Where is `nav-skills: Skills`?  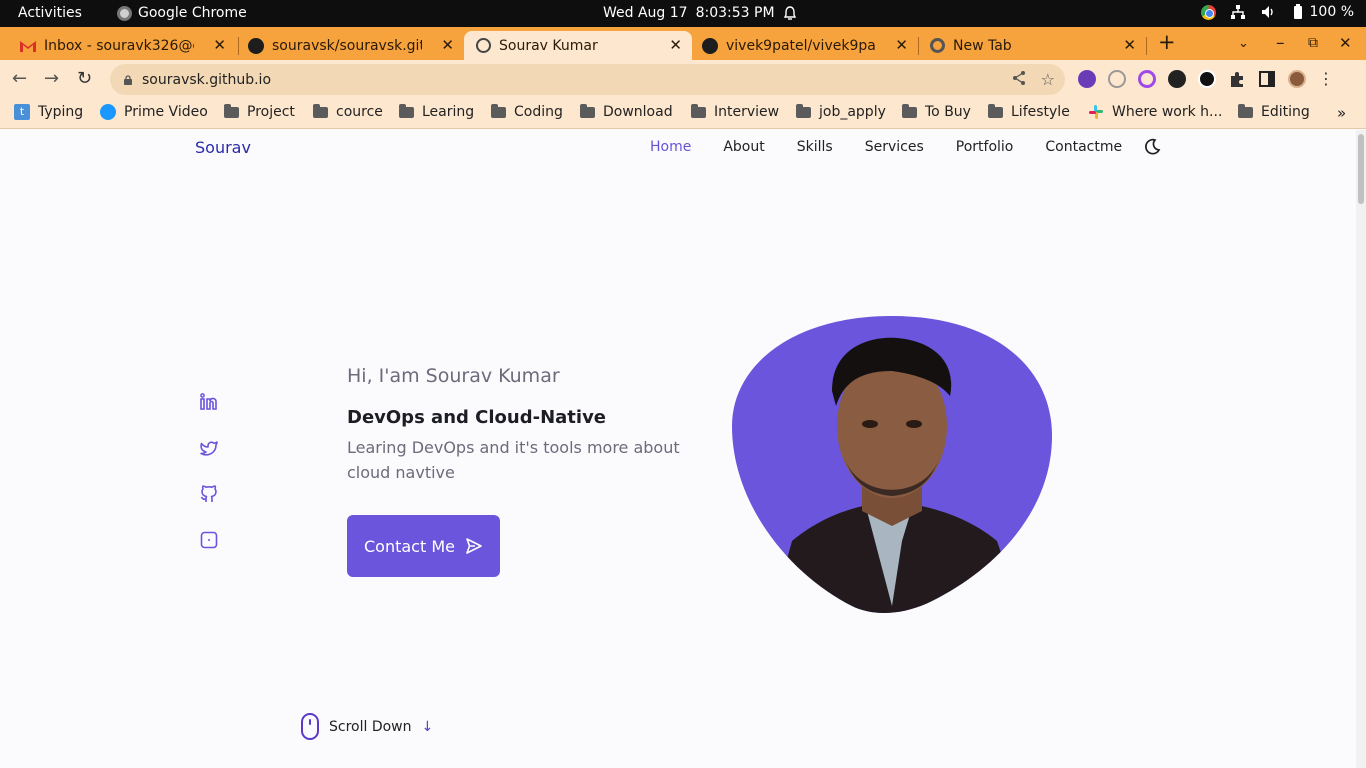
nav-skills: Skills is located at coordinates (815, 147).